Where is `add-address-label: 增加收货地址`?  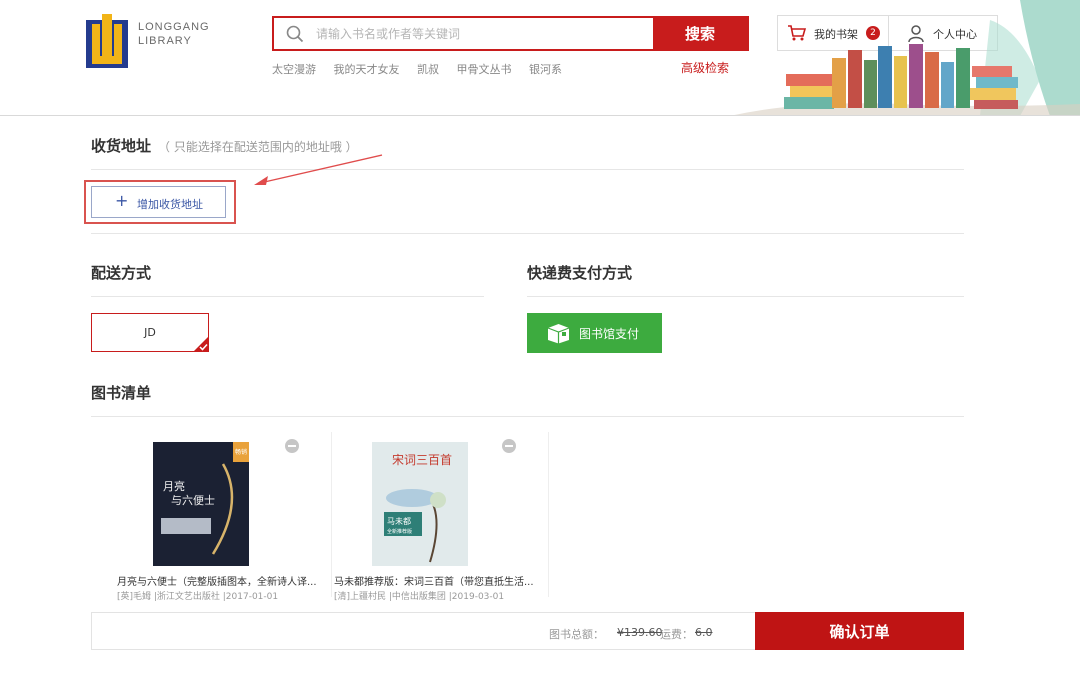 add-address-label: 增加收货地址 is located at coordinates (170, 204).